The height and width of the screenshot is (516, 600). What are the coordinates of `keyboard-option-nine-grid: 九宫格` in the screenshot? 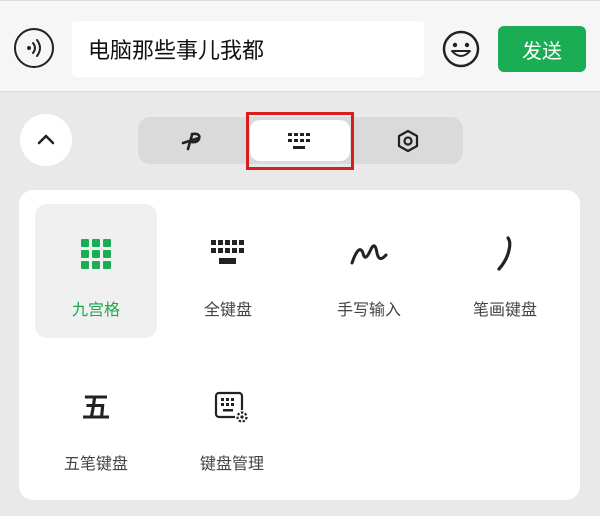 It's located at (96, 271).